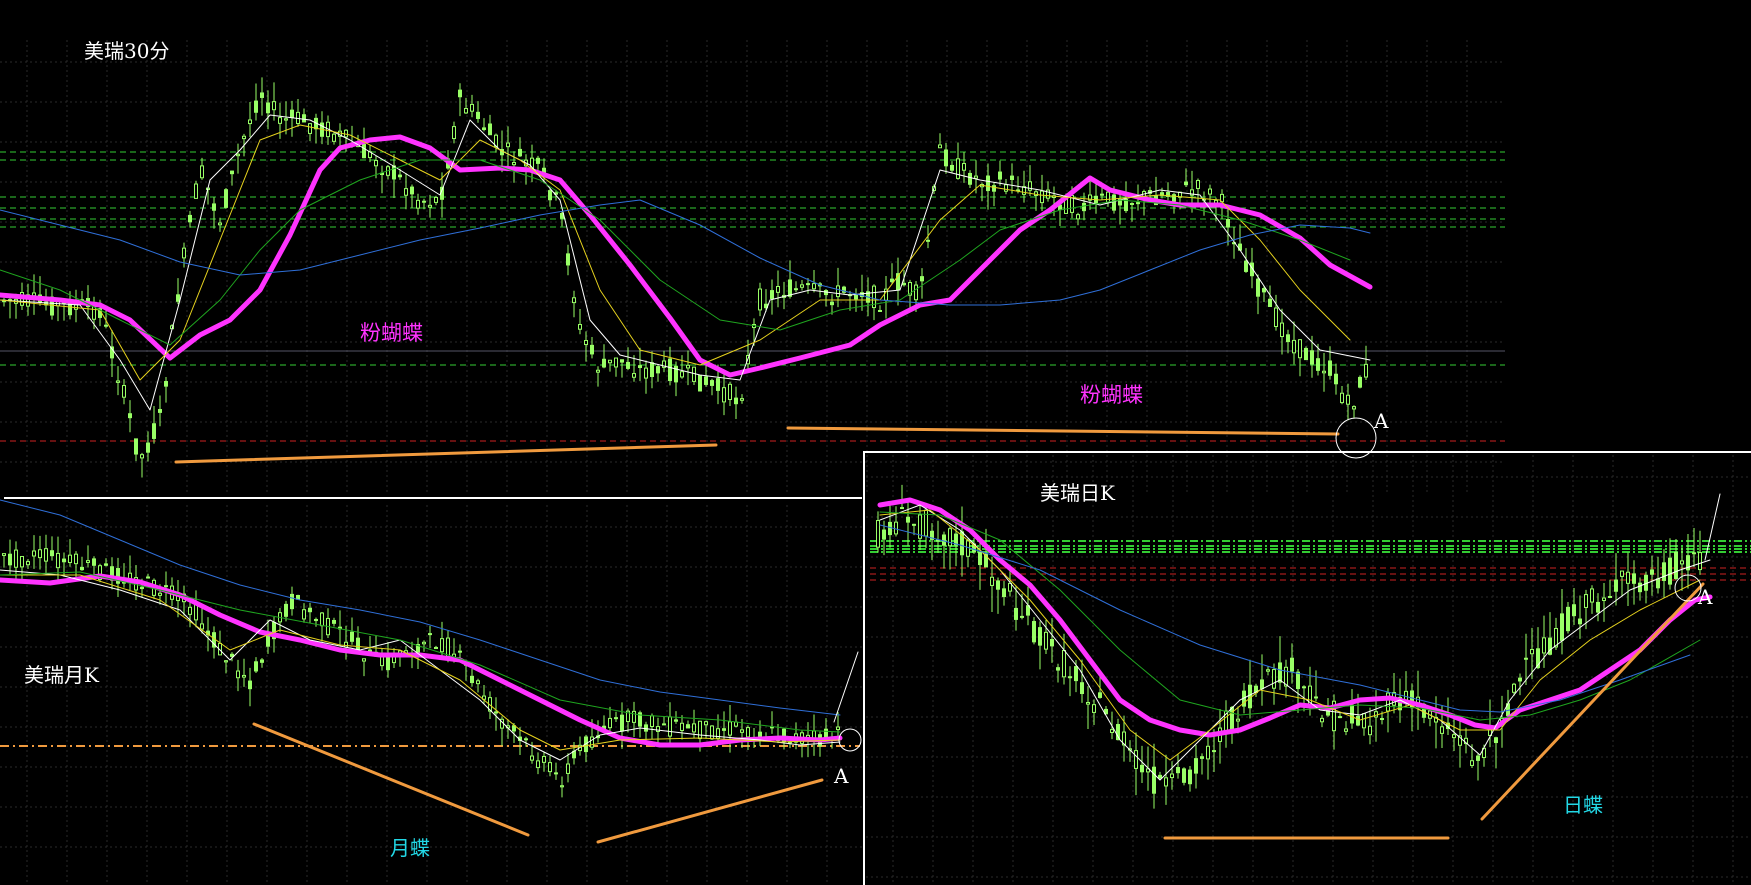 The image size is (1751, 885). Describe the element at coordinates (410, 848) in the screenshot. I see `month-note: 月蝶` at that location.